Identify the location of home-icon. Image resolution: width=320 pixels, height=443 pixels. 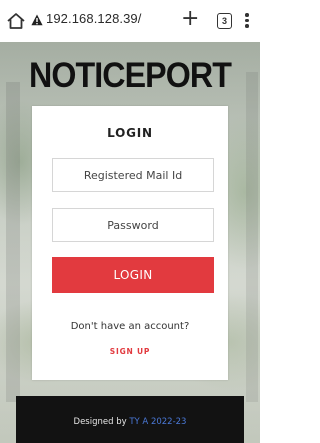
(16, 21).